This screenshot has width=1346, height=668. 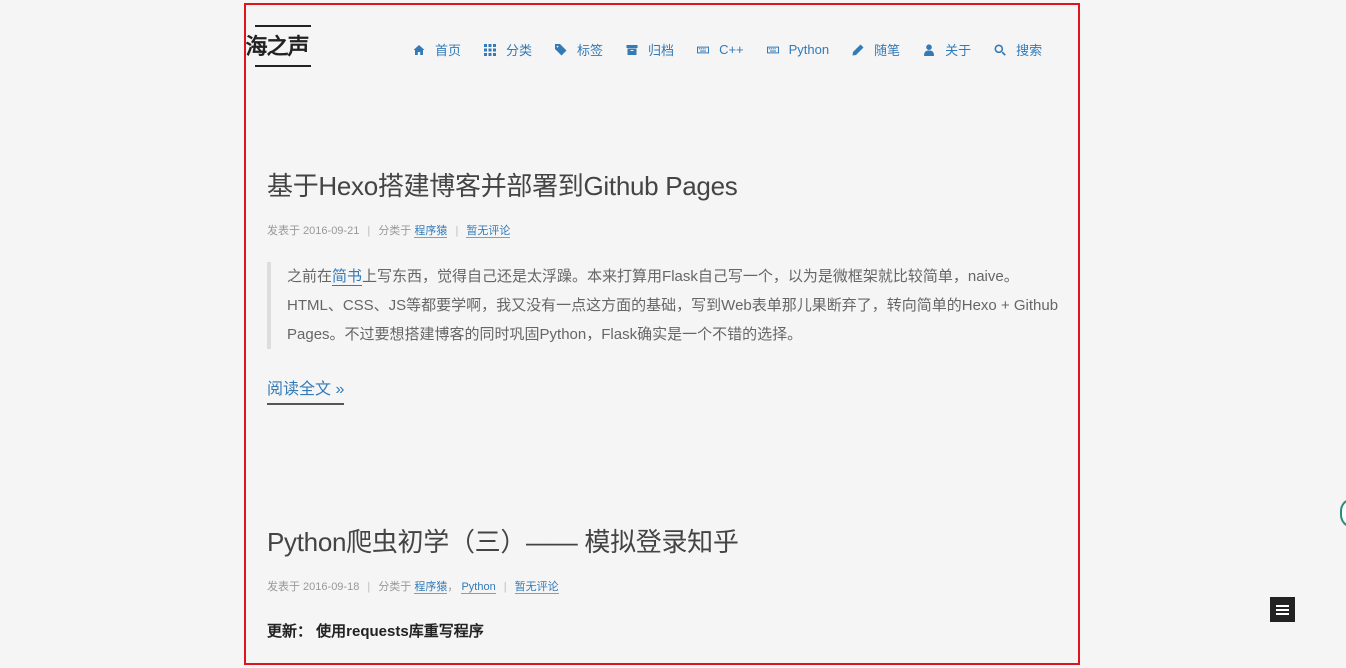 I want to click on sidebar-toggle-button, so click(x=1282, y=609).